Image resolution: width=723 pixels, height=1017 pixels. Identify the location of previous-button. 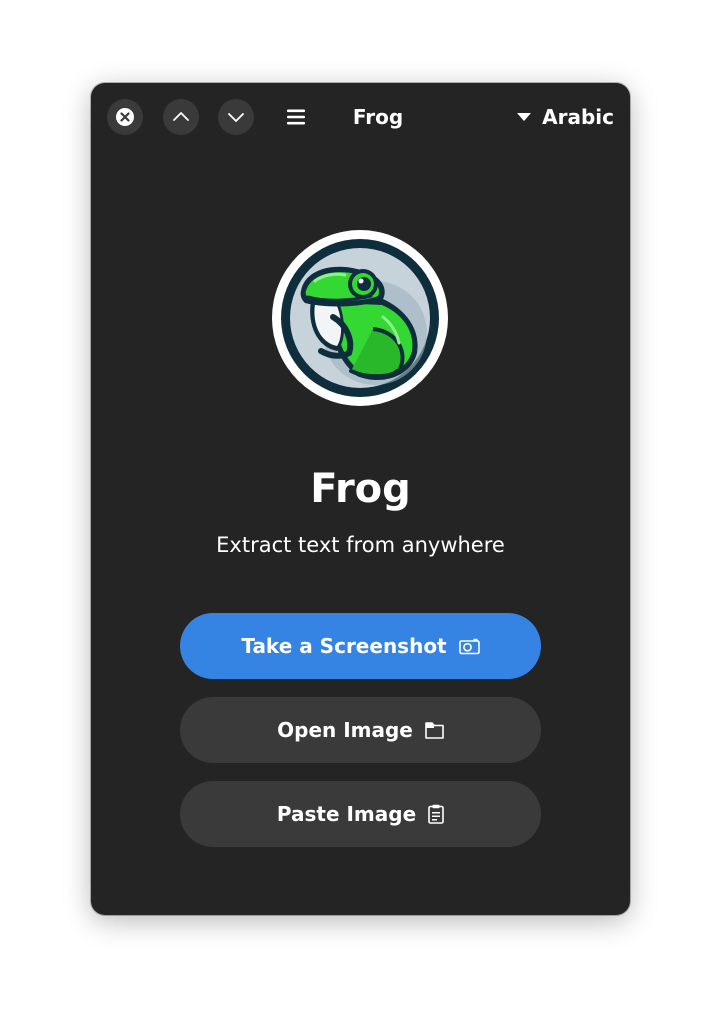
(181, 117).